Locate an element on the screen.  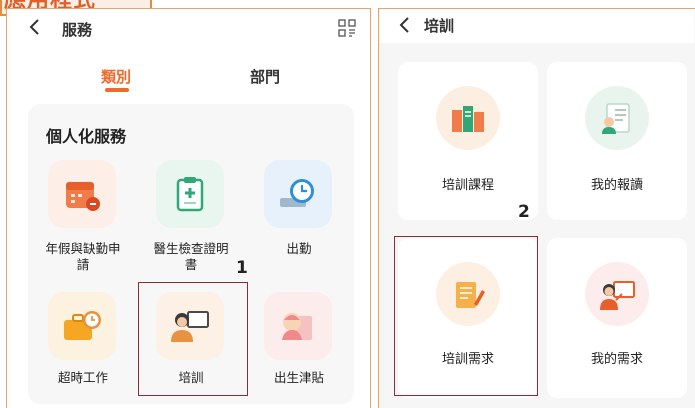
active-tab-indicator is located at coordinates (117, 90).